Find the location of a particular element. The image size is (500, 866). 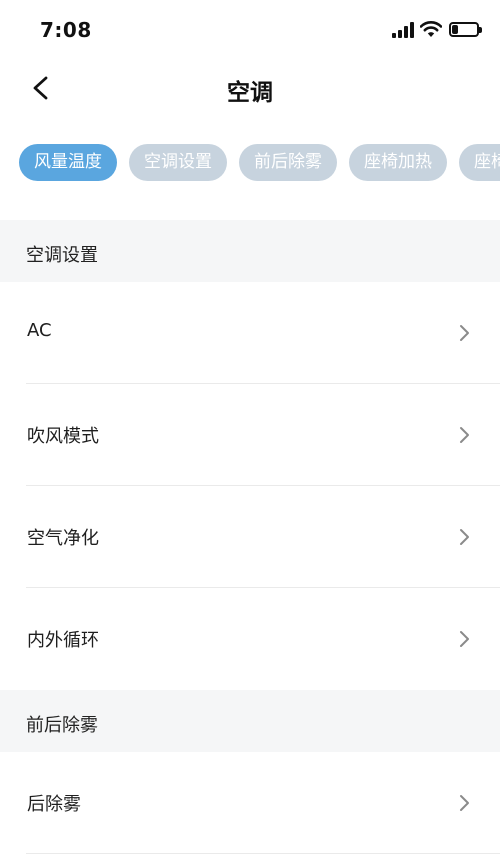

tab-wind-temperature: 风量温度 is located at coordinates (68, 162).